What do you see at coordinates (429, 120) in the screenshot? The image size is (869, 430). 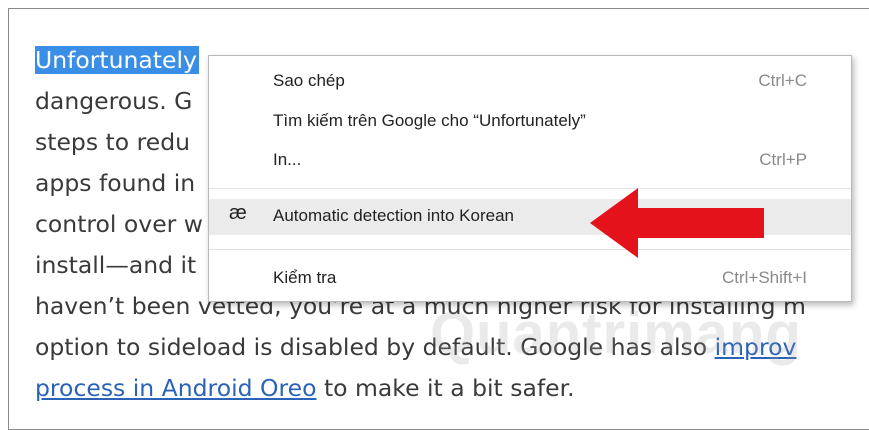 I see `menu-item-label: Tìm kiếm trên Google cho “Unfortunately”` at bounding box center [429, 120].